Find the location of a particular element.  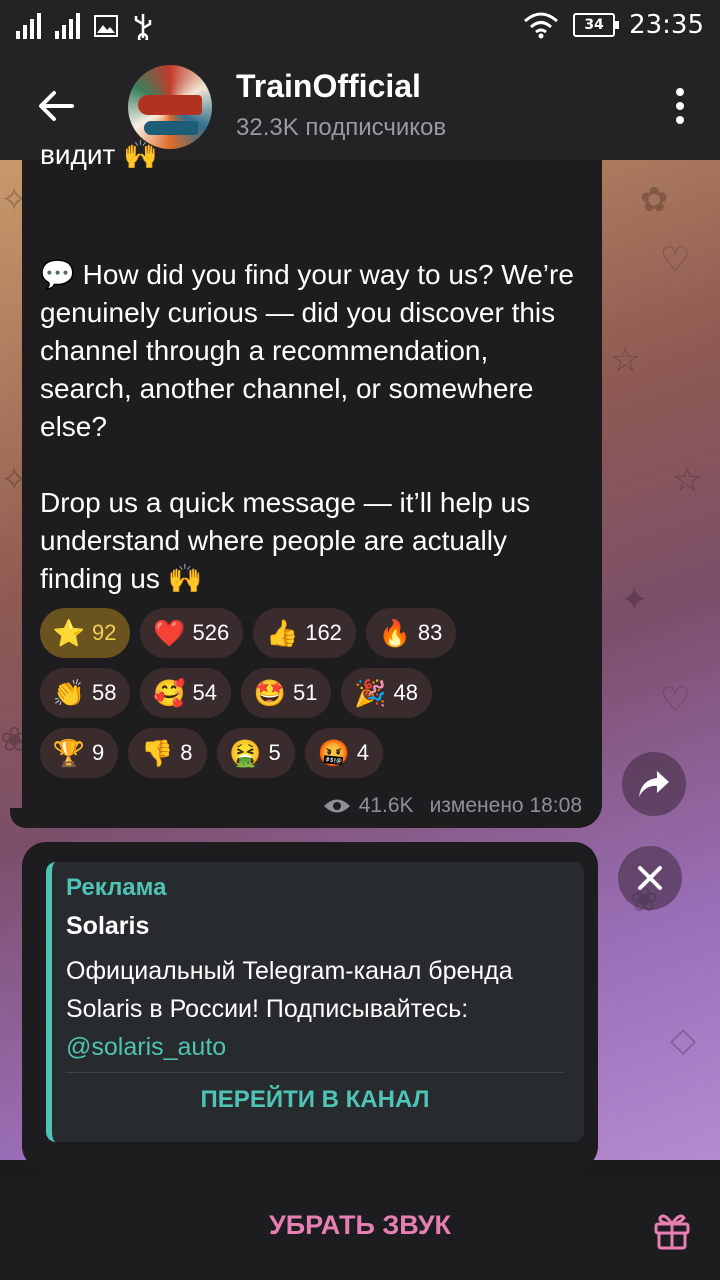

battery-icon: 34 is located at coordinates (596, 25).